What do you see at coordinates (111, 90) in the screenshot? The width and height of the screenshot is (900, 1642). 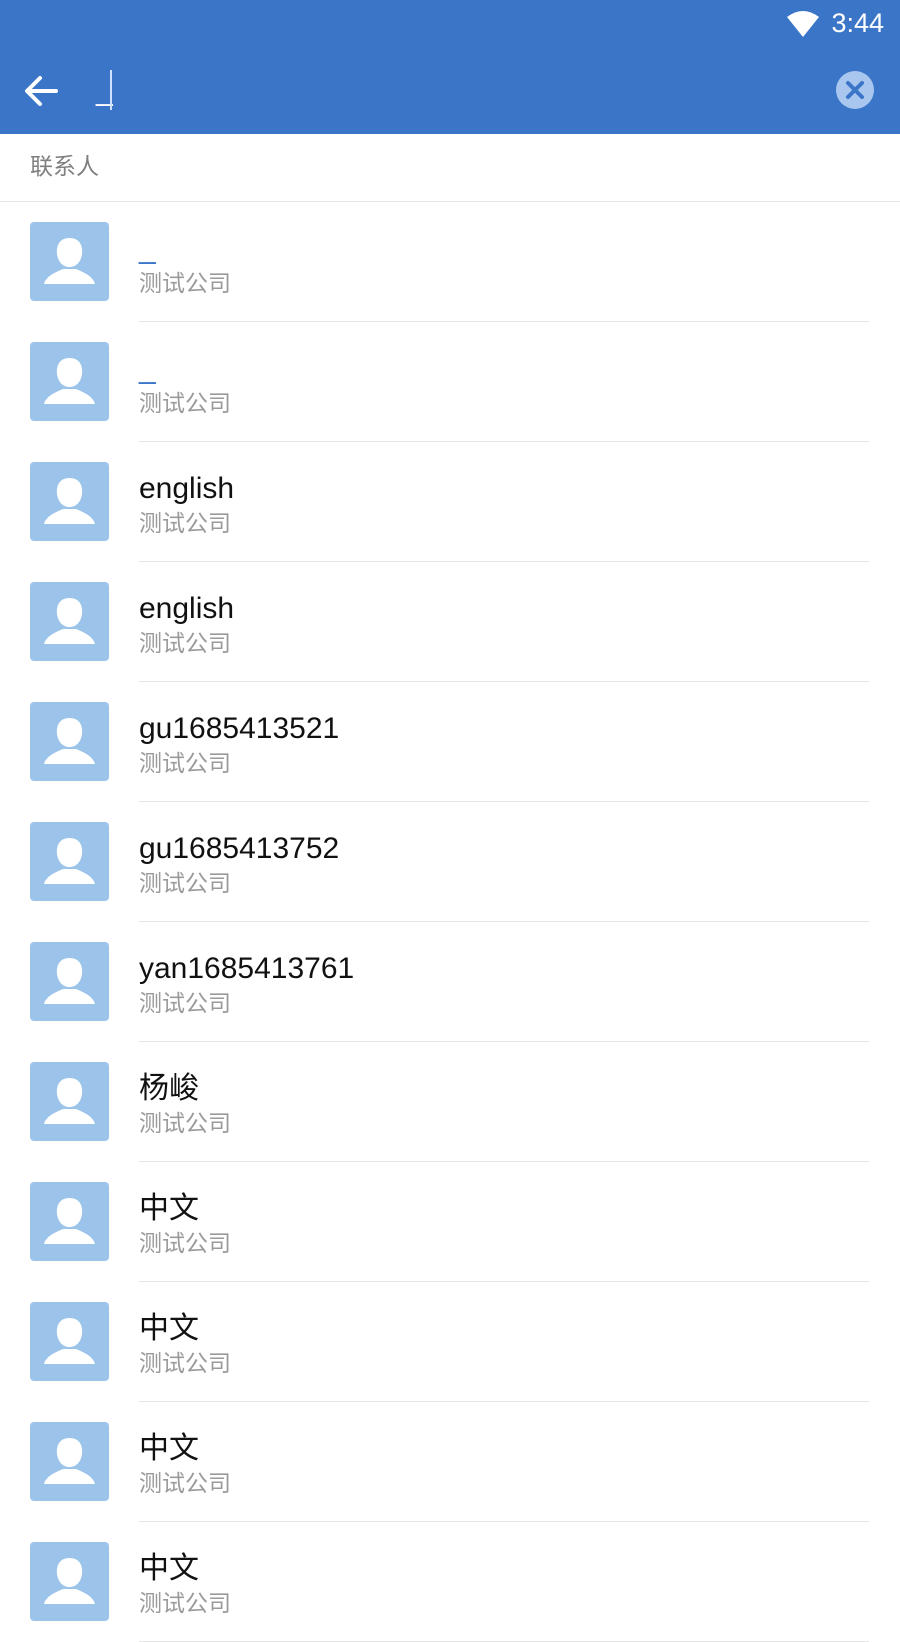 I see `text-cursor` at bounding box center [111, 90].